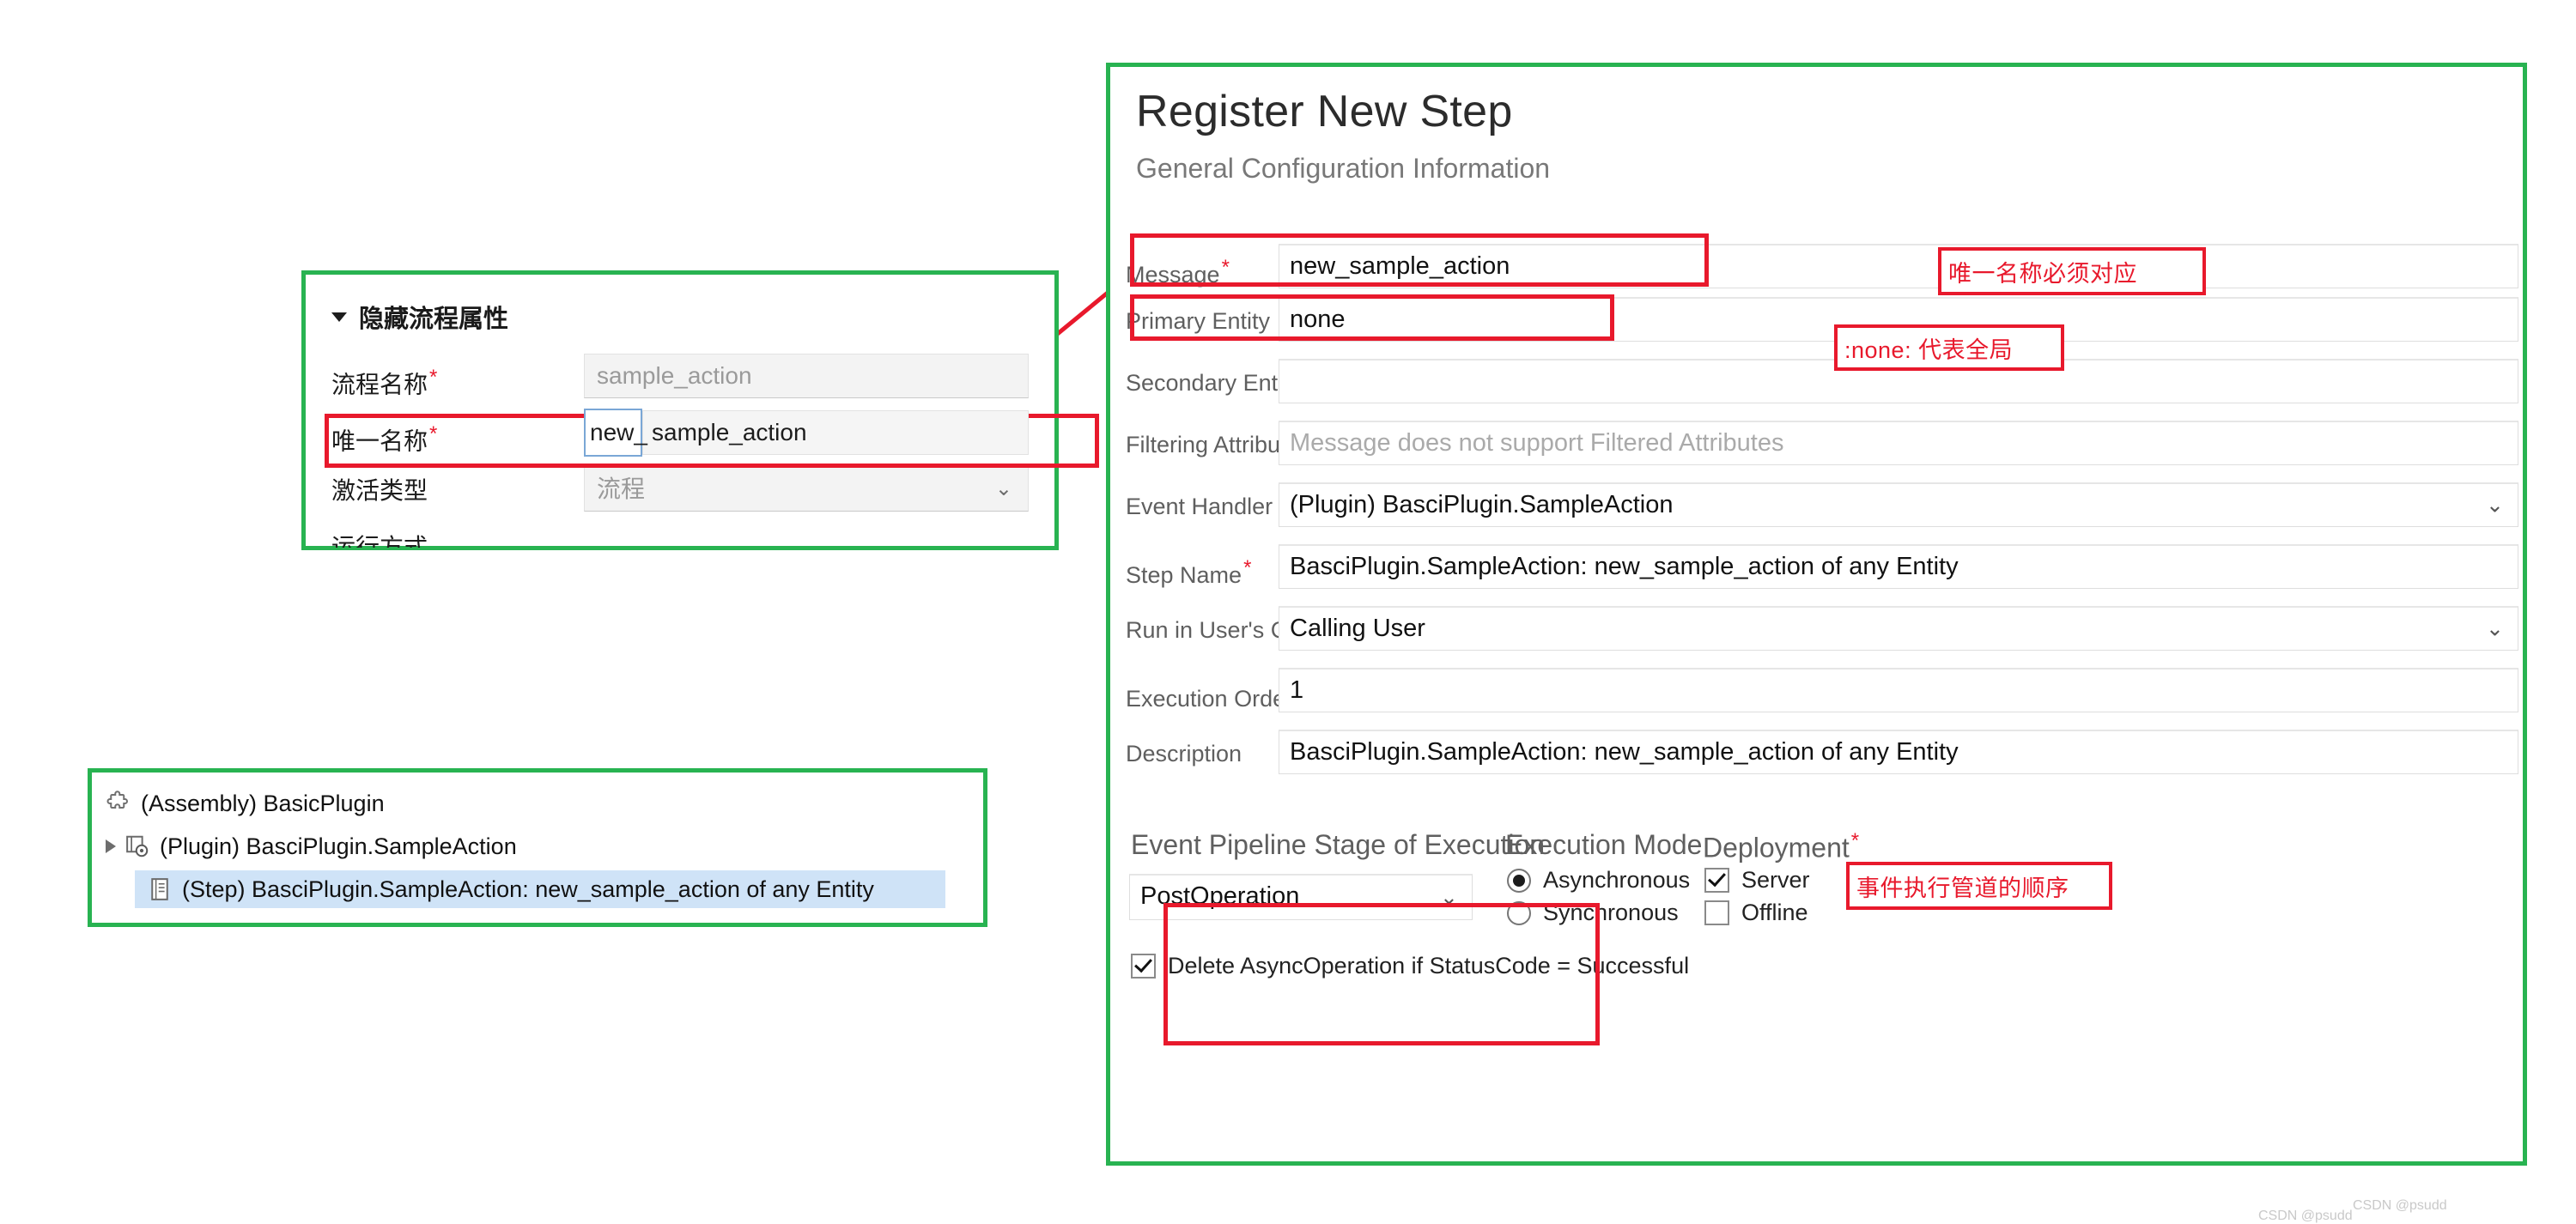 The image size is (2576, 1224). I want to click on field-row-primary-entity: Primary Entity none, so click(1822, 321).